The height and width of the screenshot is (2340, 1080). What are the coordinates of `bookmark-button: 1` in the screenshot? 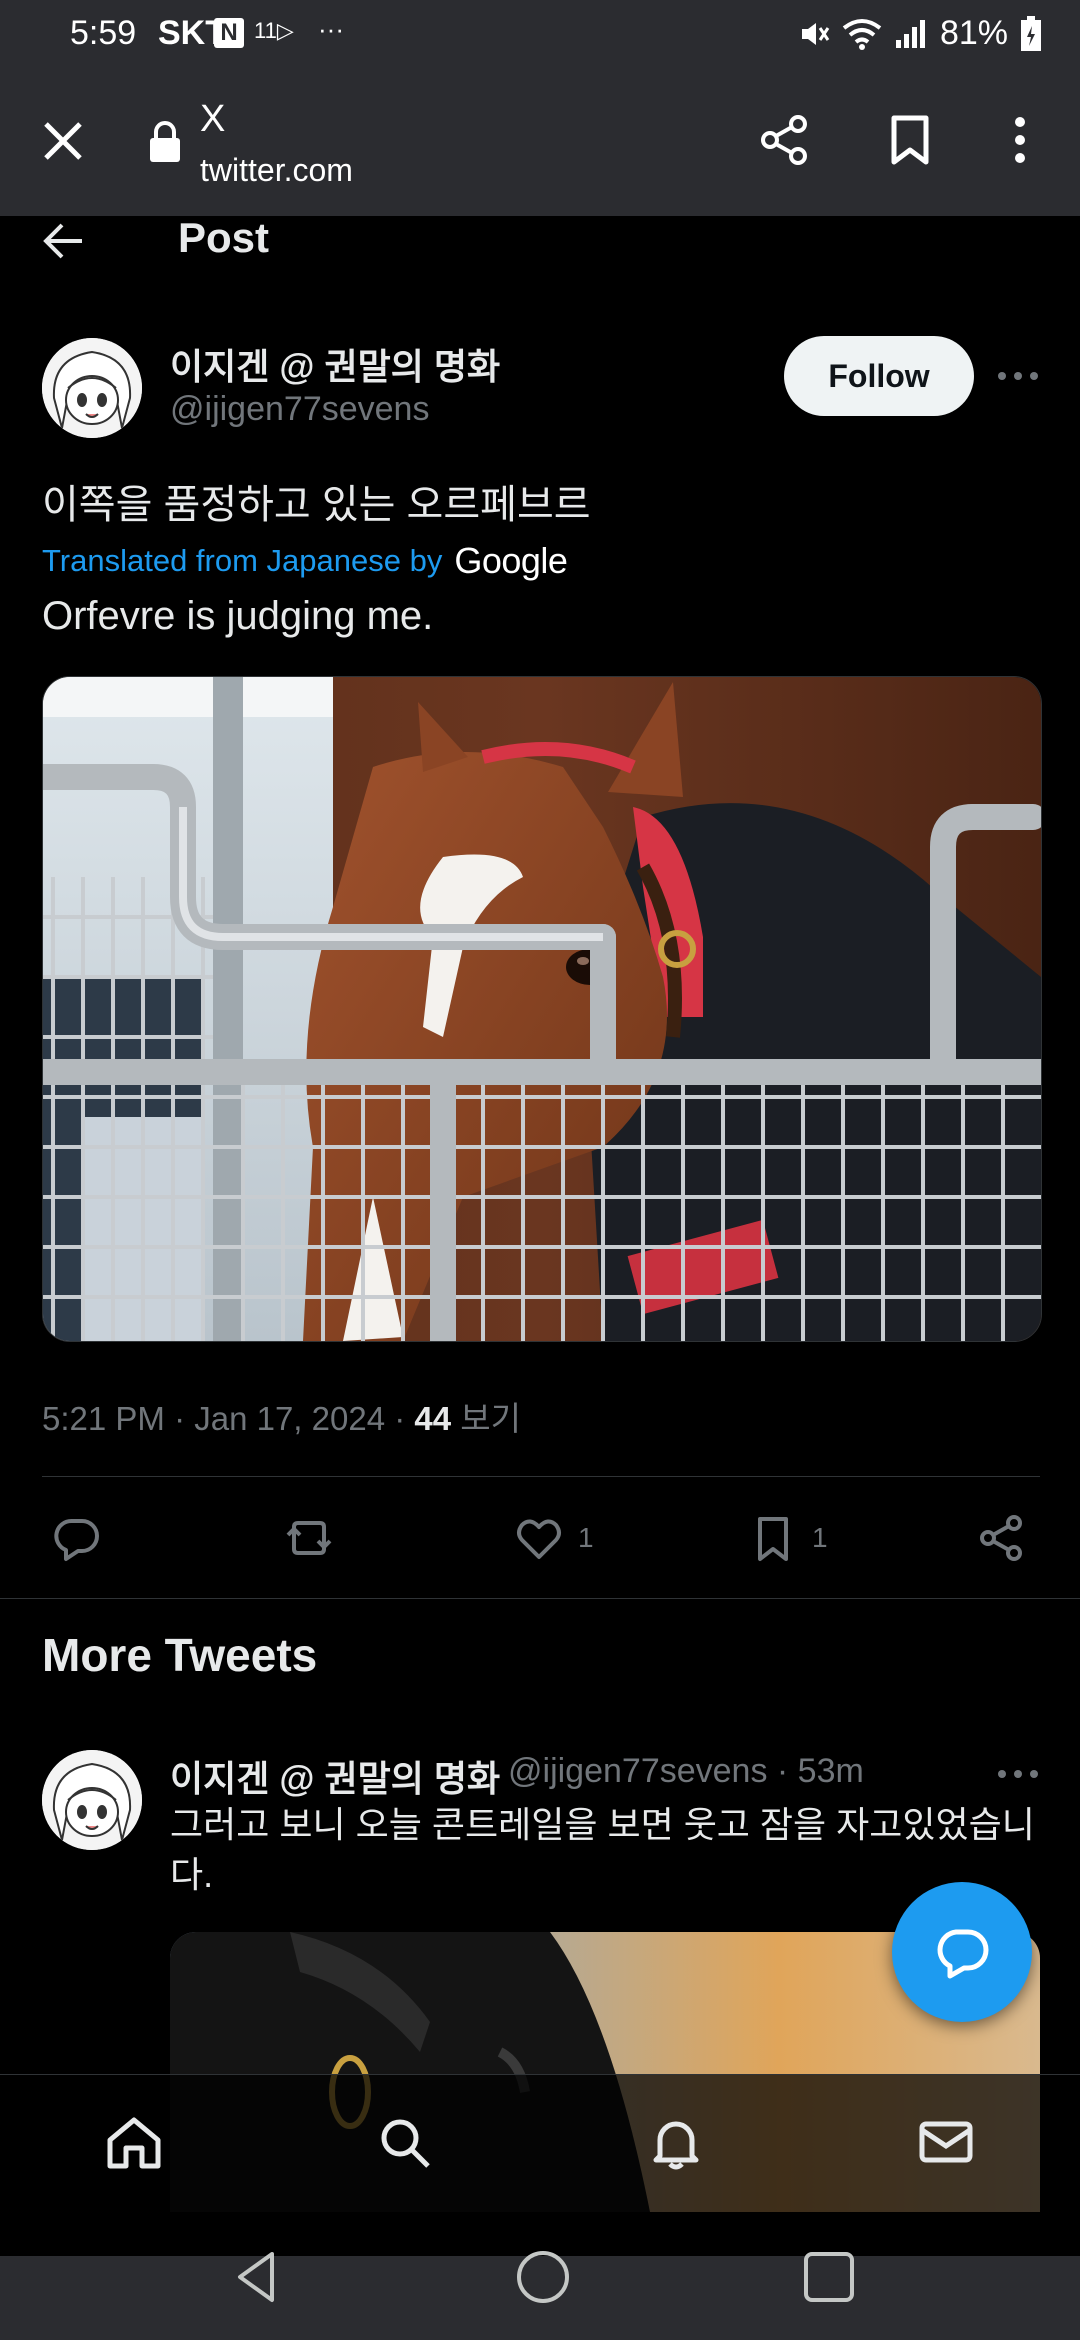 It's located at (788, 1538).